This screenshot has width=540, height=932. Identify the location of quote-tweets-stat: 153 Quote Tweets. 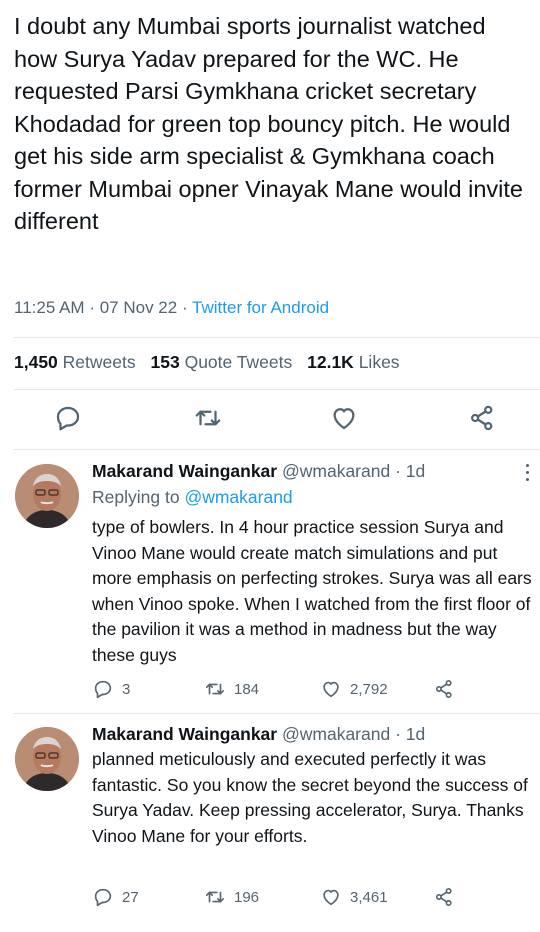
(222, 362).